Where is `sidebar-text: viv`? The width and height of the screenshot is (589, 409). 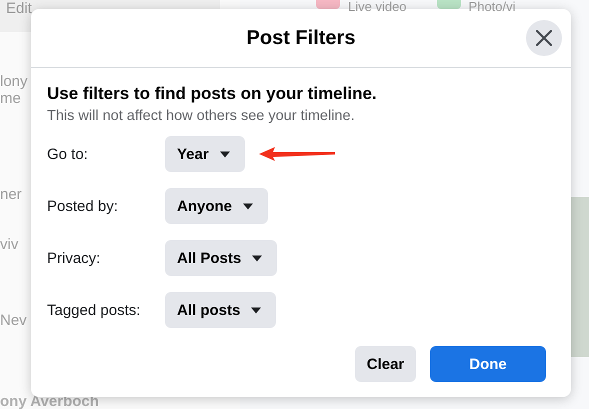
sidebar-text: viv is located at coordinates (9, 244).